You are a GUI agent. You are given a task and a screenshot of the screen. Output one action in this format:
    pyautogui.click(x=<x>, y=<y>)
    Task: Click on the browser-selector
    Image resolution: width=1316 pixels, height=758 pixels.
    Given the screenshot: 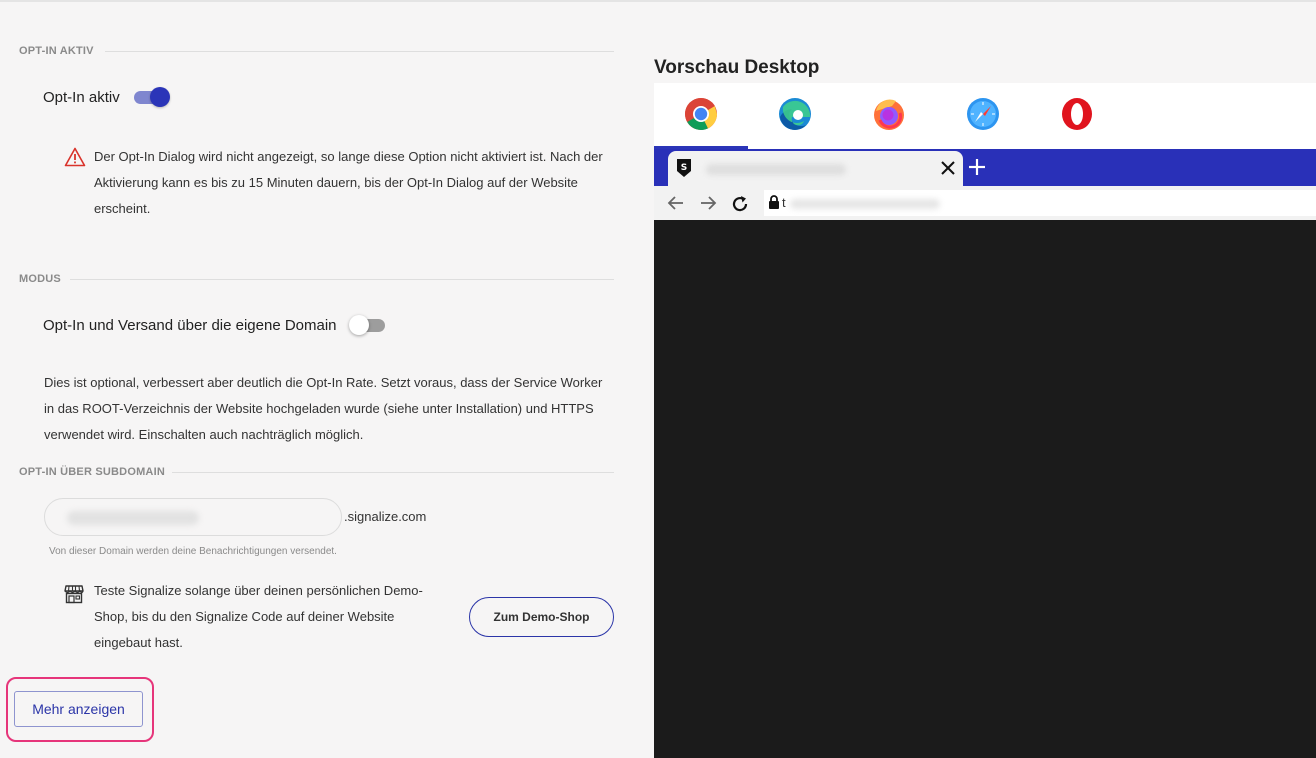 What is the action you would take?
    pyautogui.click(x=985, y=116)
    